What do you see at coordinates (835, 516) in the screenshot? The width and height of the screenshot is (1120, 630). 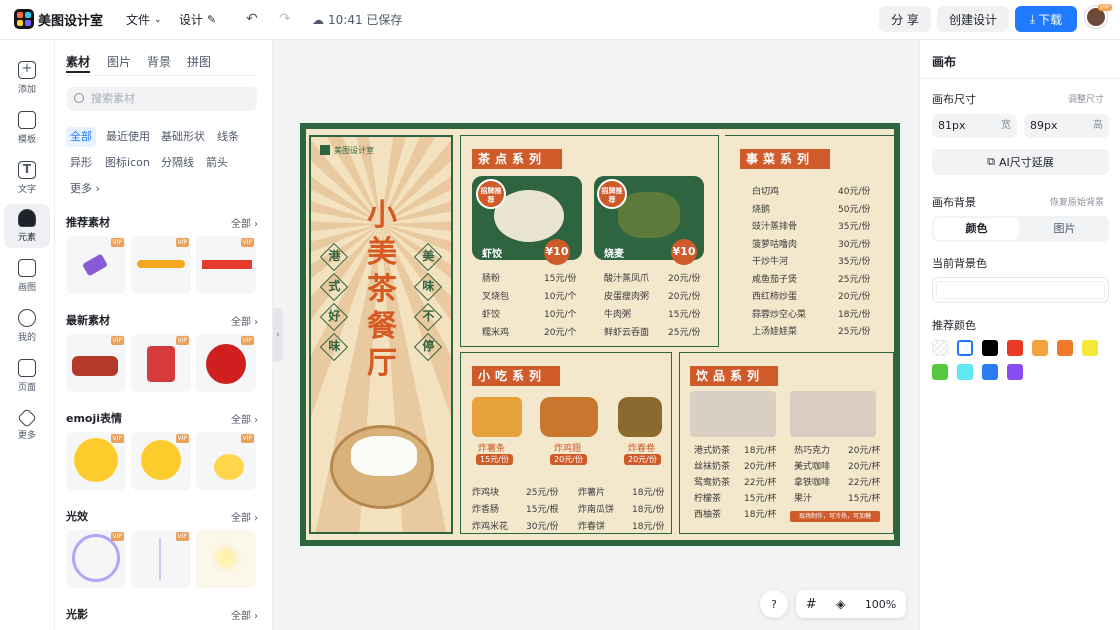 I see `drink-note: 现场制作，可冷热，可加糖` at bounding box center [835, 516].